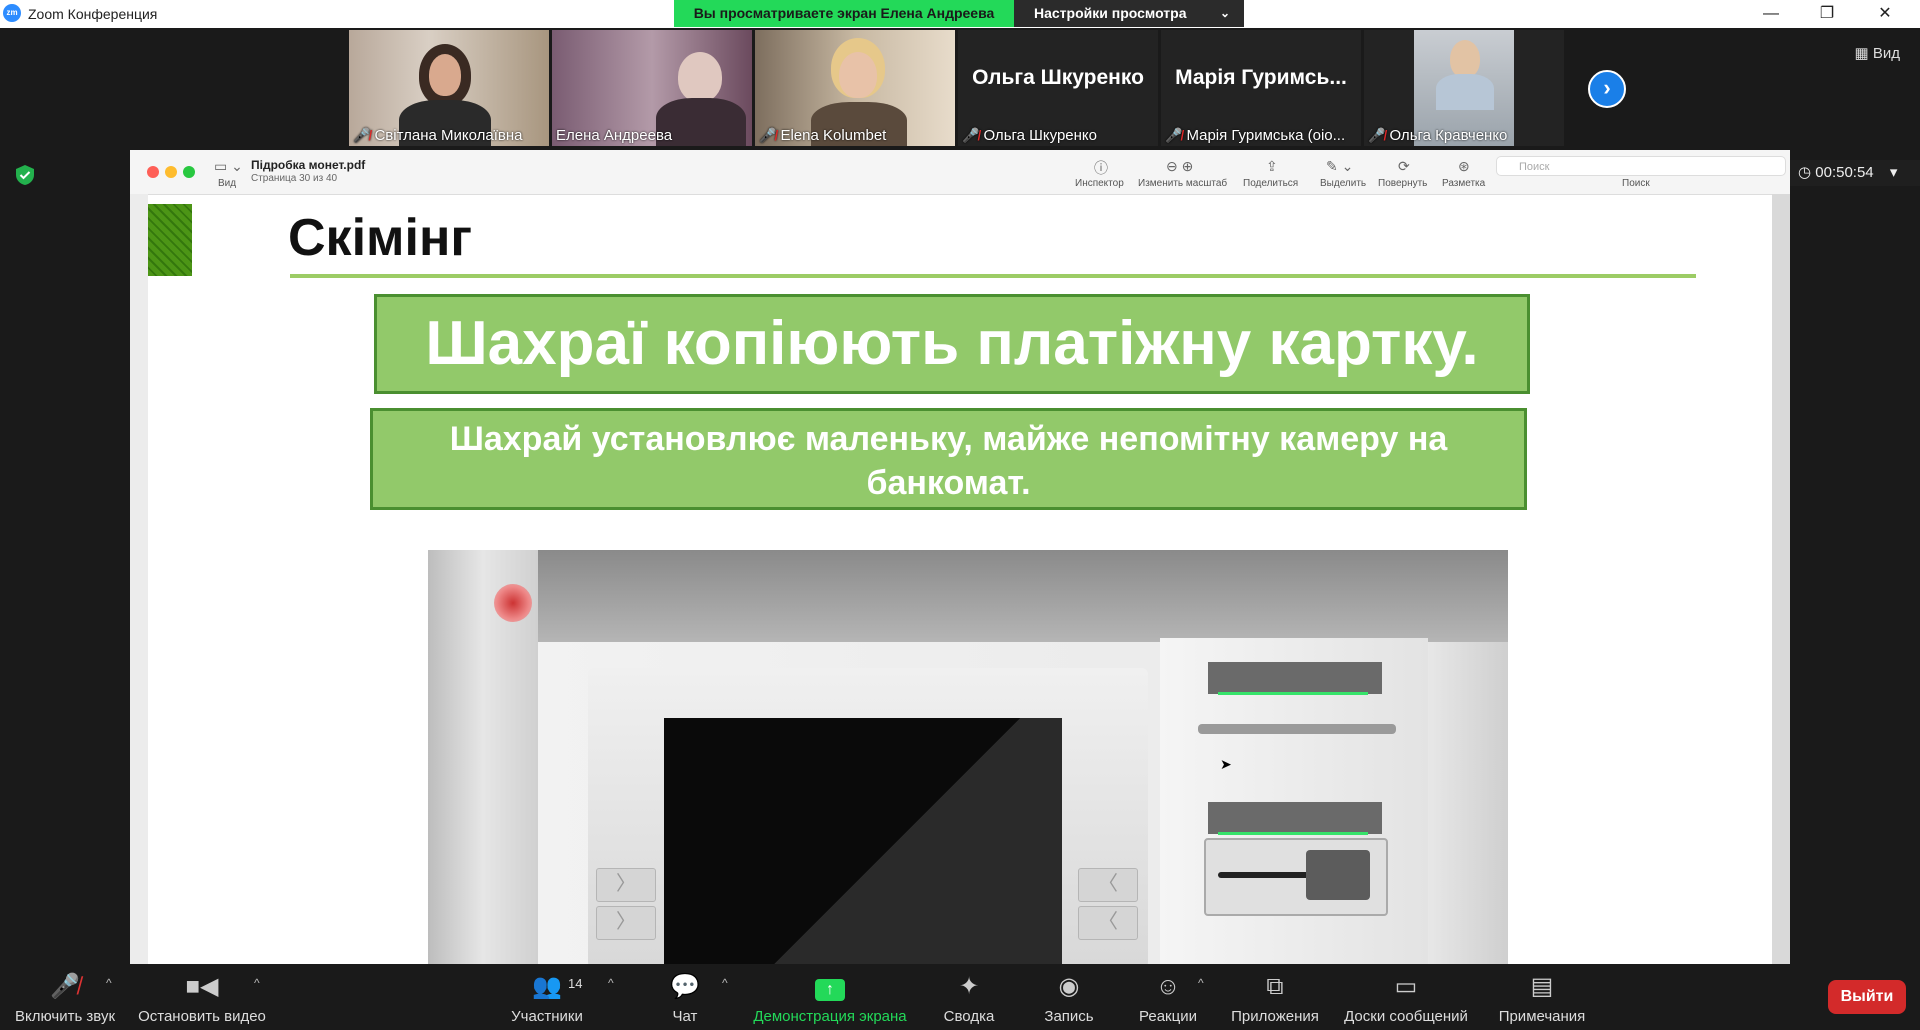  Describe the element at coordinates (1108, 885) in the screenshot. I see `atm-side-key: 〈` at that location.